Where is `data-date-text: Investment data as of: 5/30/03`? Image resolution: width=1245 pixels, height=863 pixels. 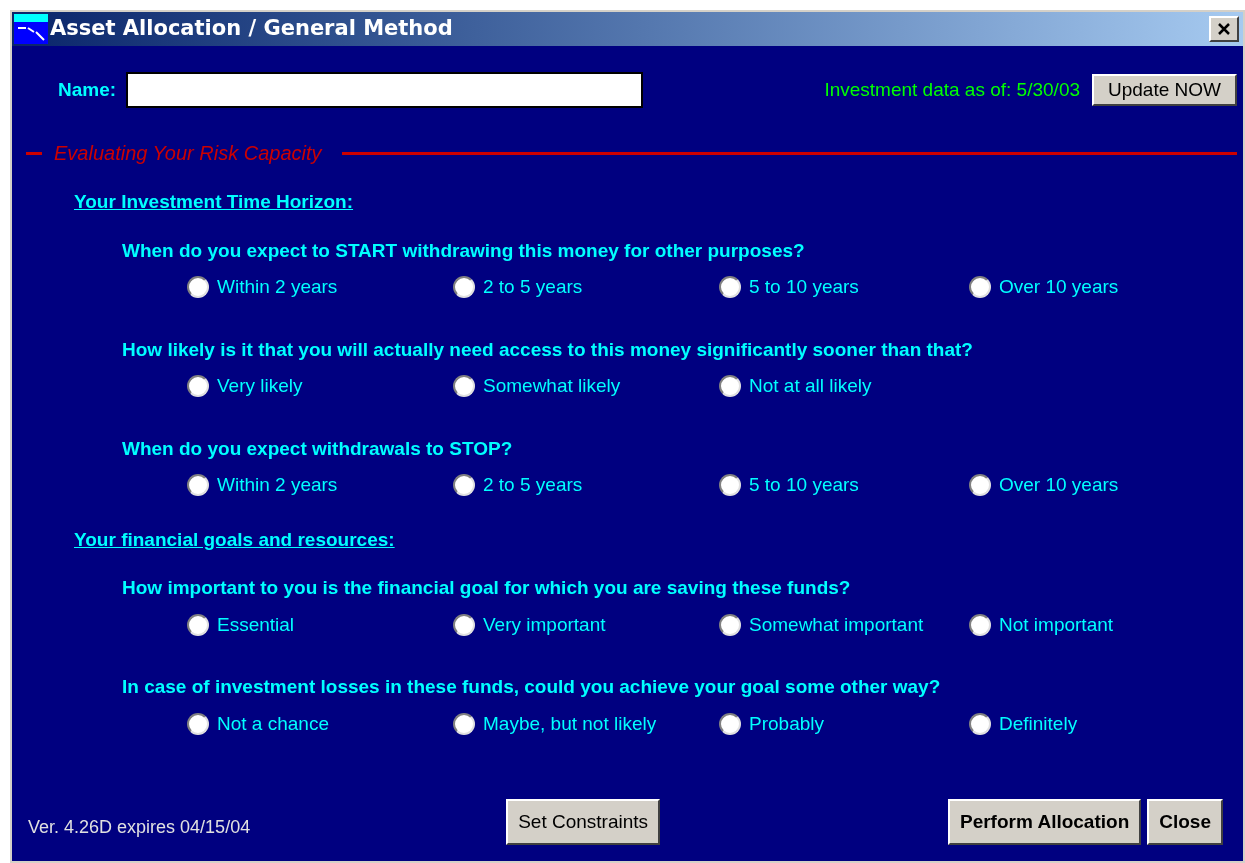
data-date-text: Investment data as of: 5/30/03 is located at coordinates (952, 89).